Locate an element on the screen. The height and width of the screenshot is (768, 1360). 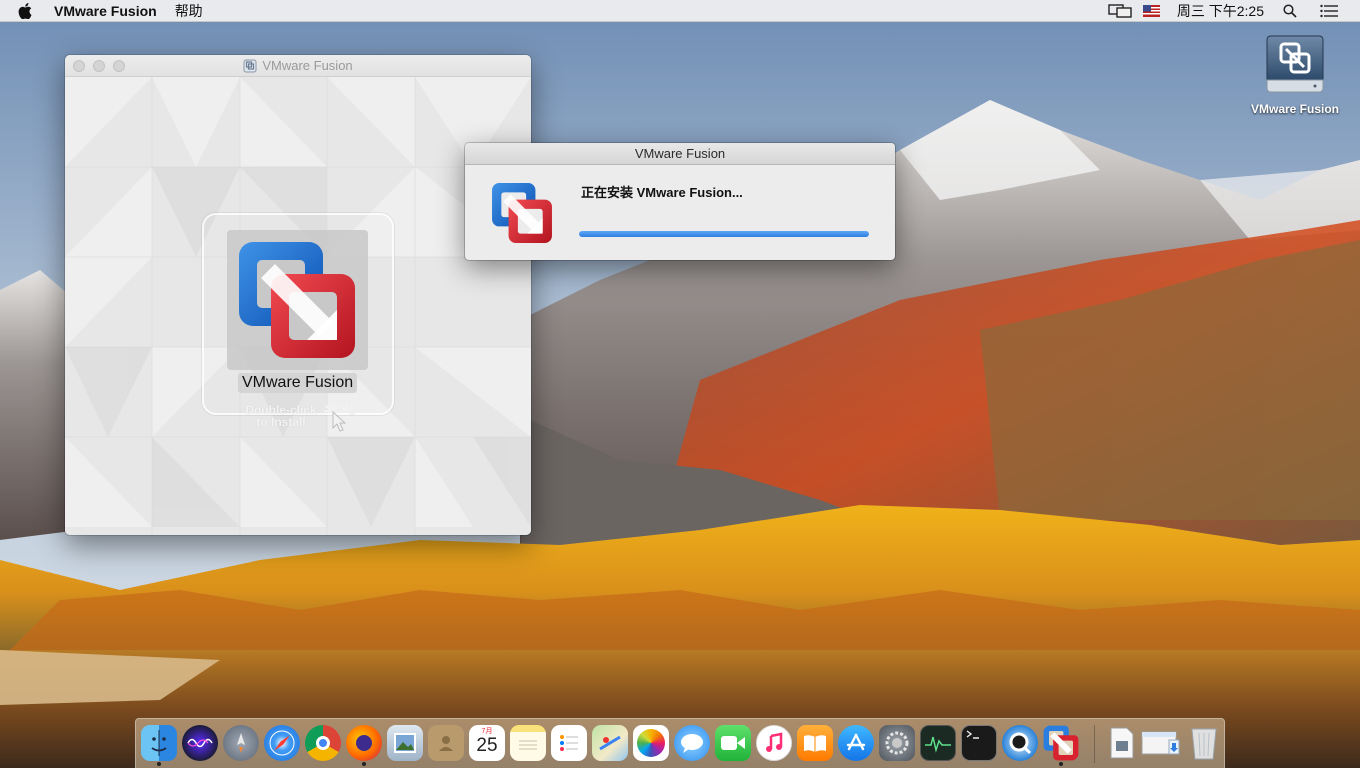
contacts-icon is located at coordinates (446, 743).